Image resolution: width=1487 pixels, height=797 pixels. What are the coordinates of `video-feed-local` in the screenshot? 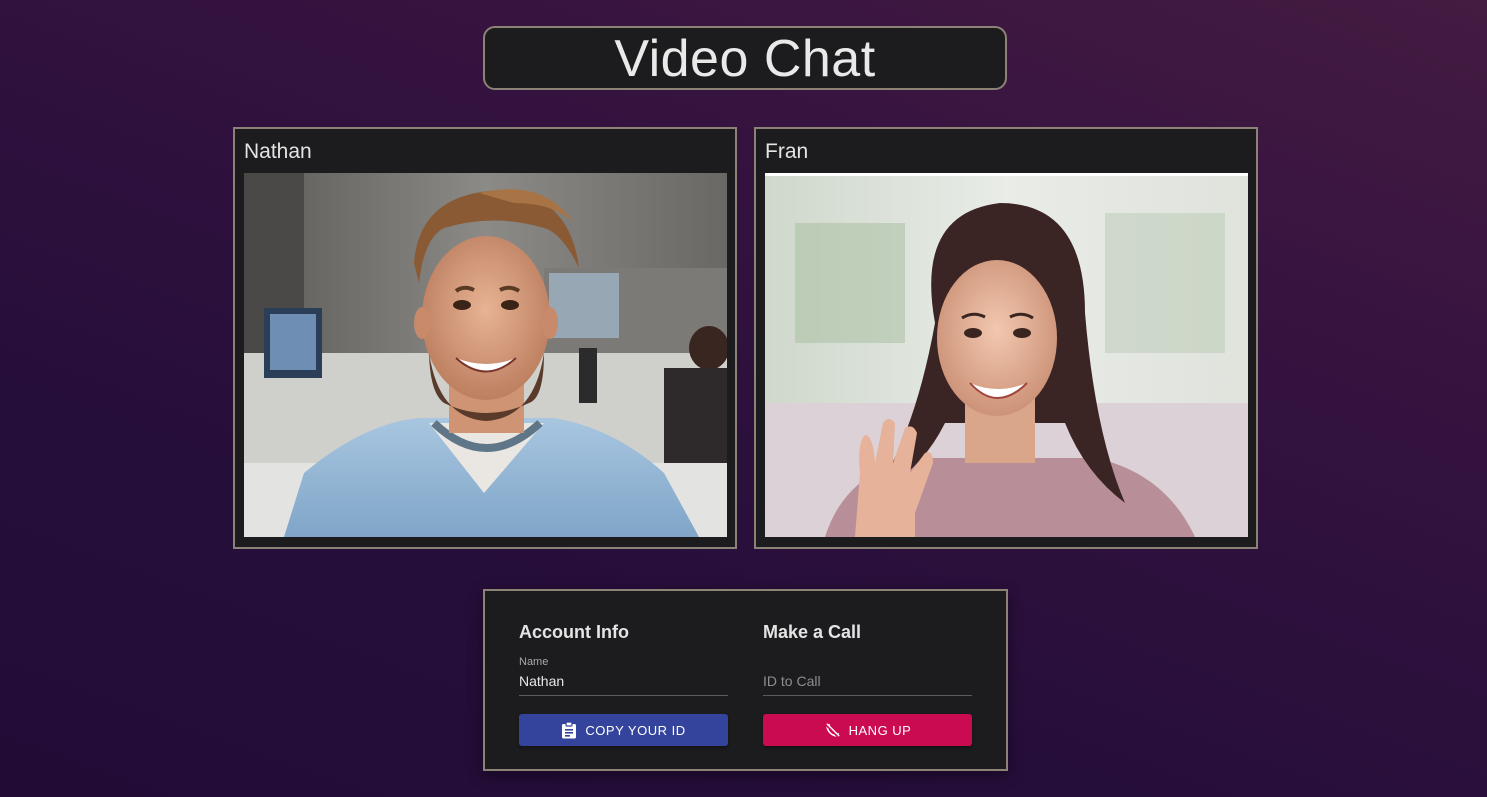 It's located at (485, 355).